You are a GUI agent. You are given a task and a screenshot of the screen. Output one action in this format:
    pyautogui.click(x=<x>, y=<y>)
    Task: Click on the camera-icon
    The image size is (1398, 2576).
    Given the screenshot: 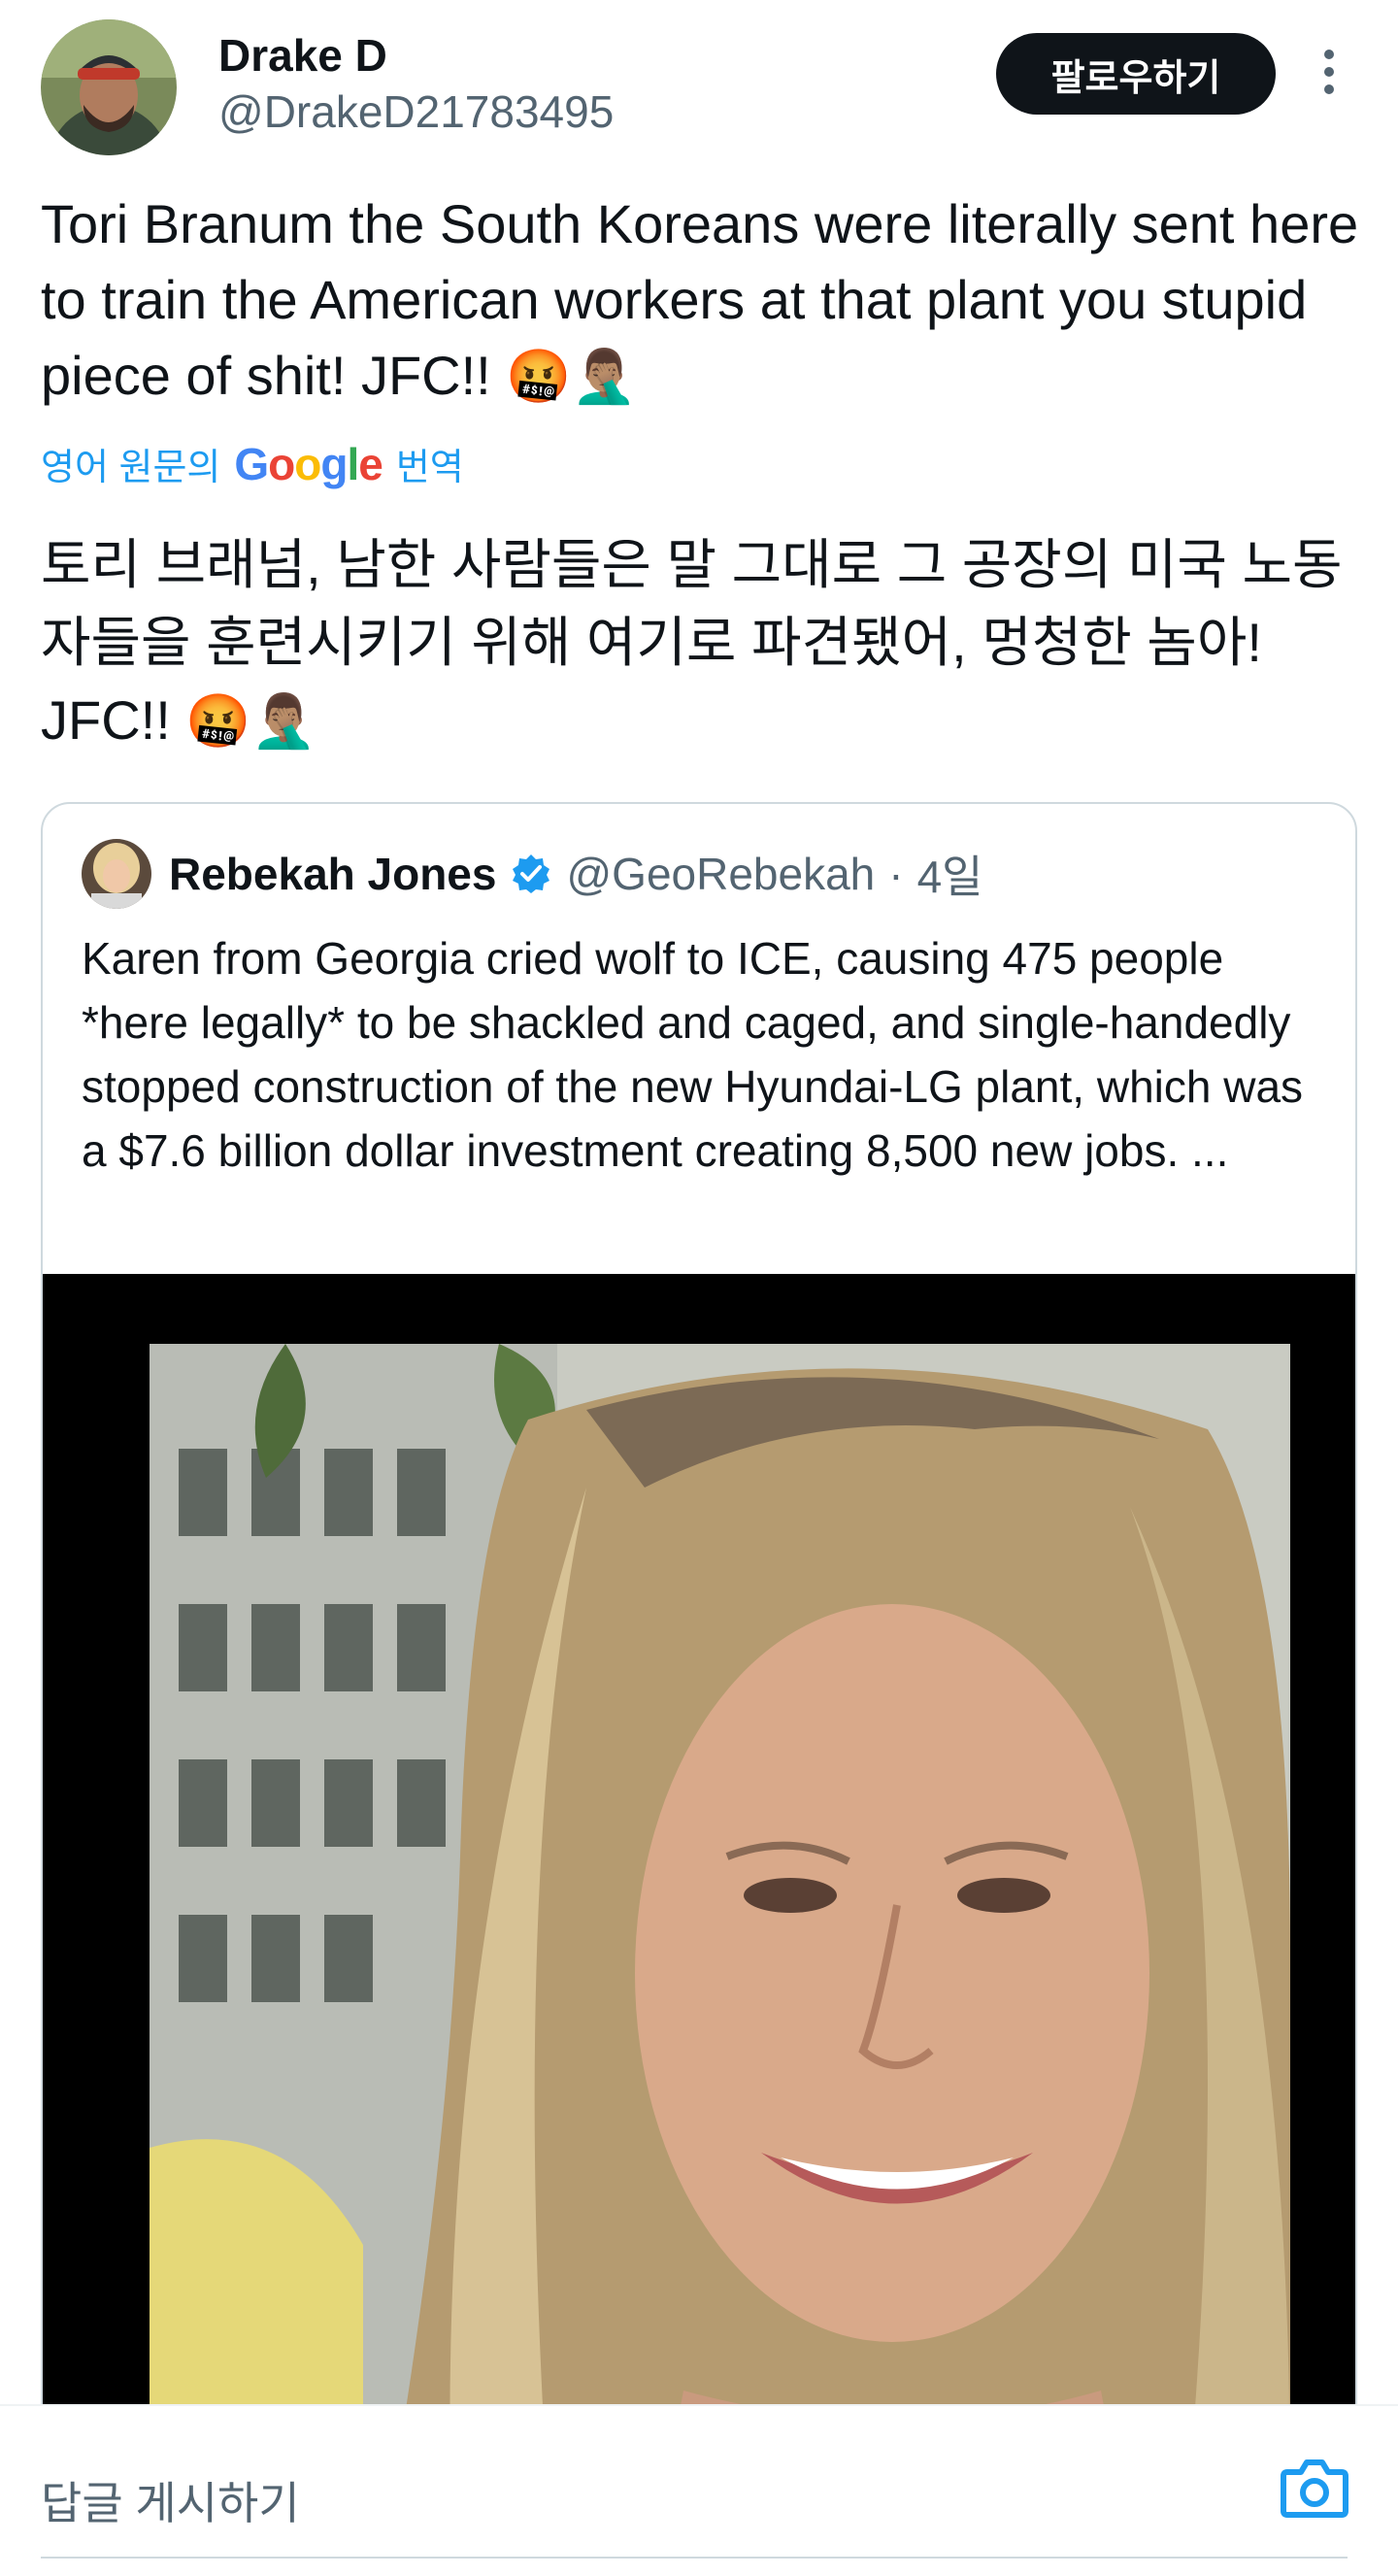 What is the action you would take?
    pyautogui.click(x=1314, y=2488)
    